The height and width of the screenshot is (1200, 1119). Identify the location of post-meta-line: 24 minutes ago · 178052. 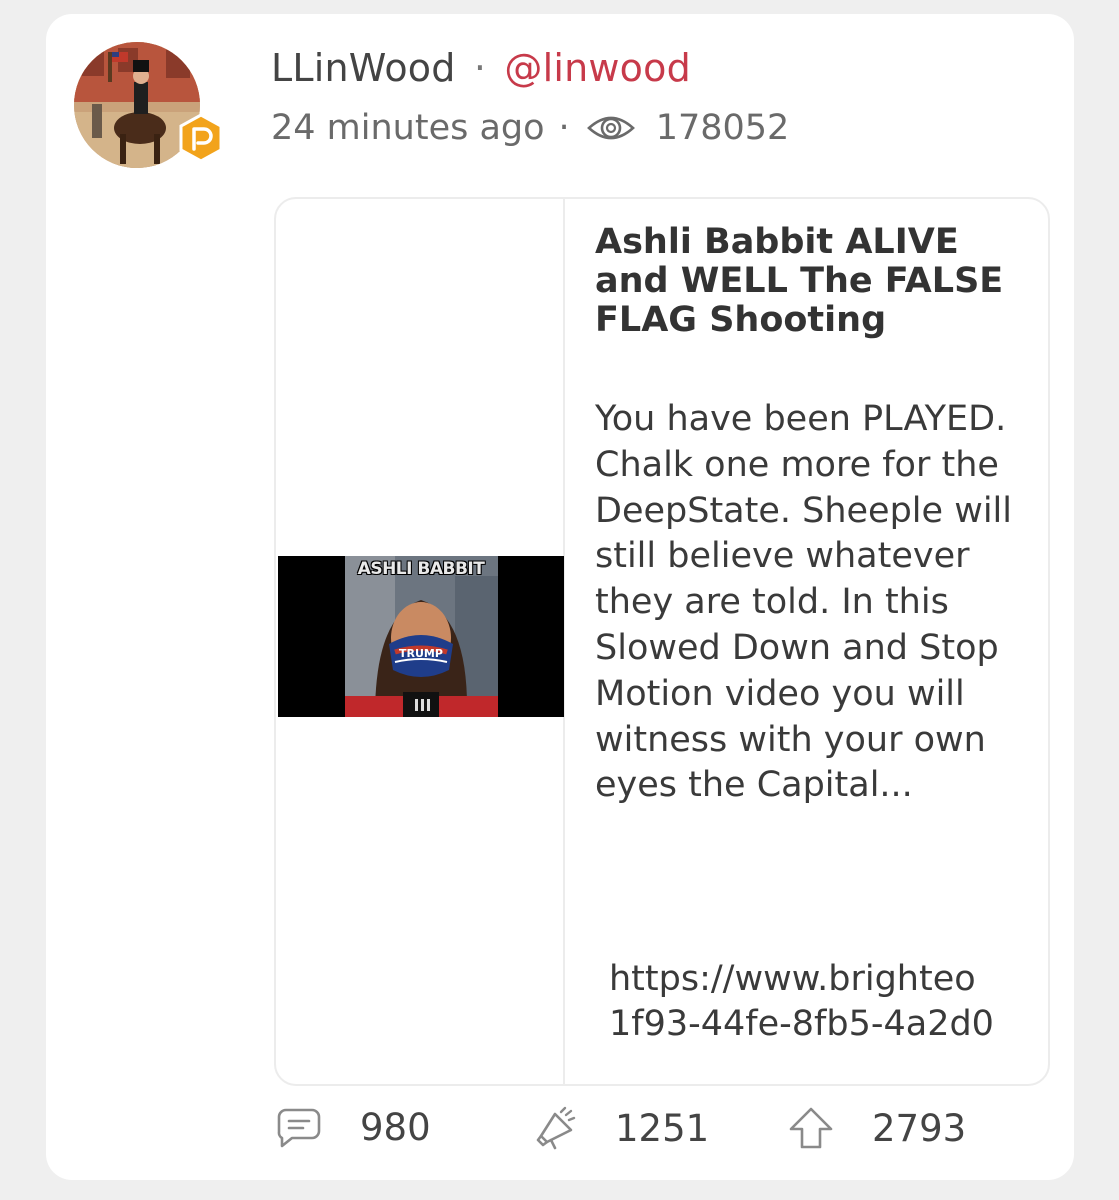
(530, 128).